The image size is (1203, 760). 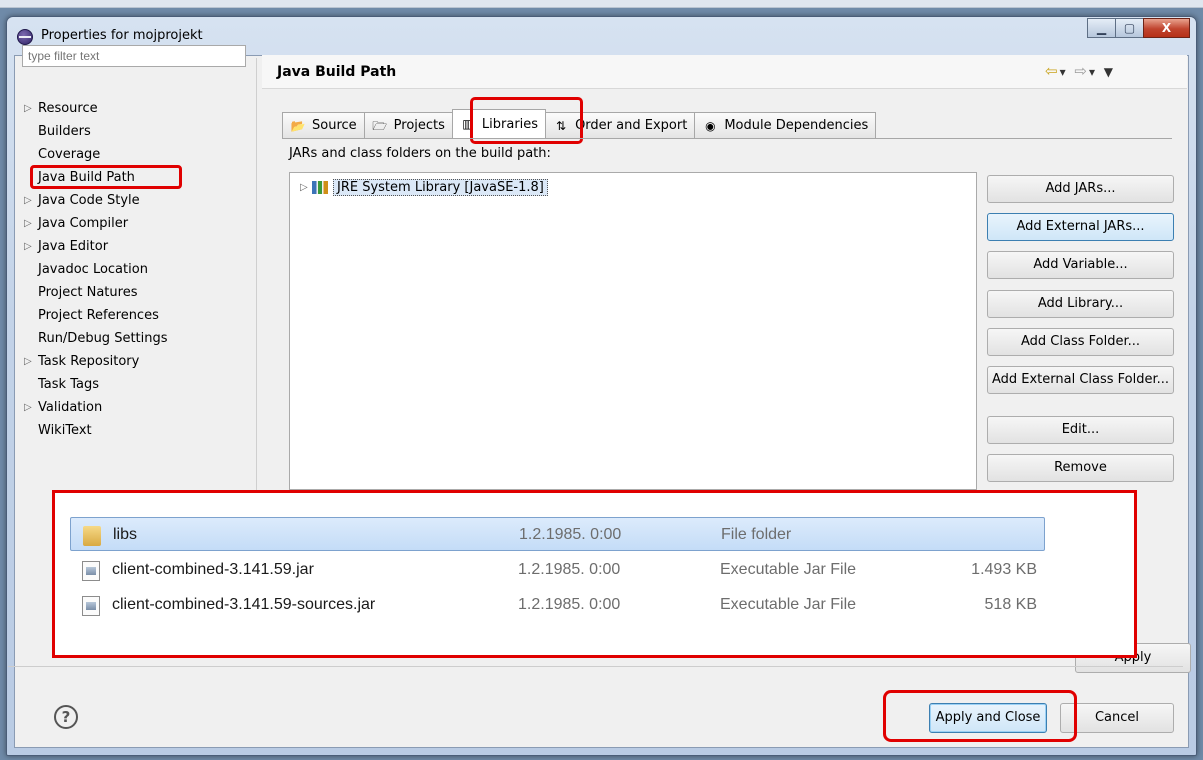 What do you see at coordinates (89, 361) in the screenshot?
I see `sidebar-item-label: Task Repository` at bounding box center [89, 361].